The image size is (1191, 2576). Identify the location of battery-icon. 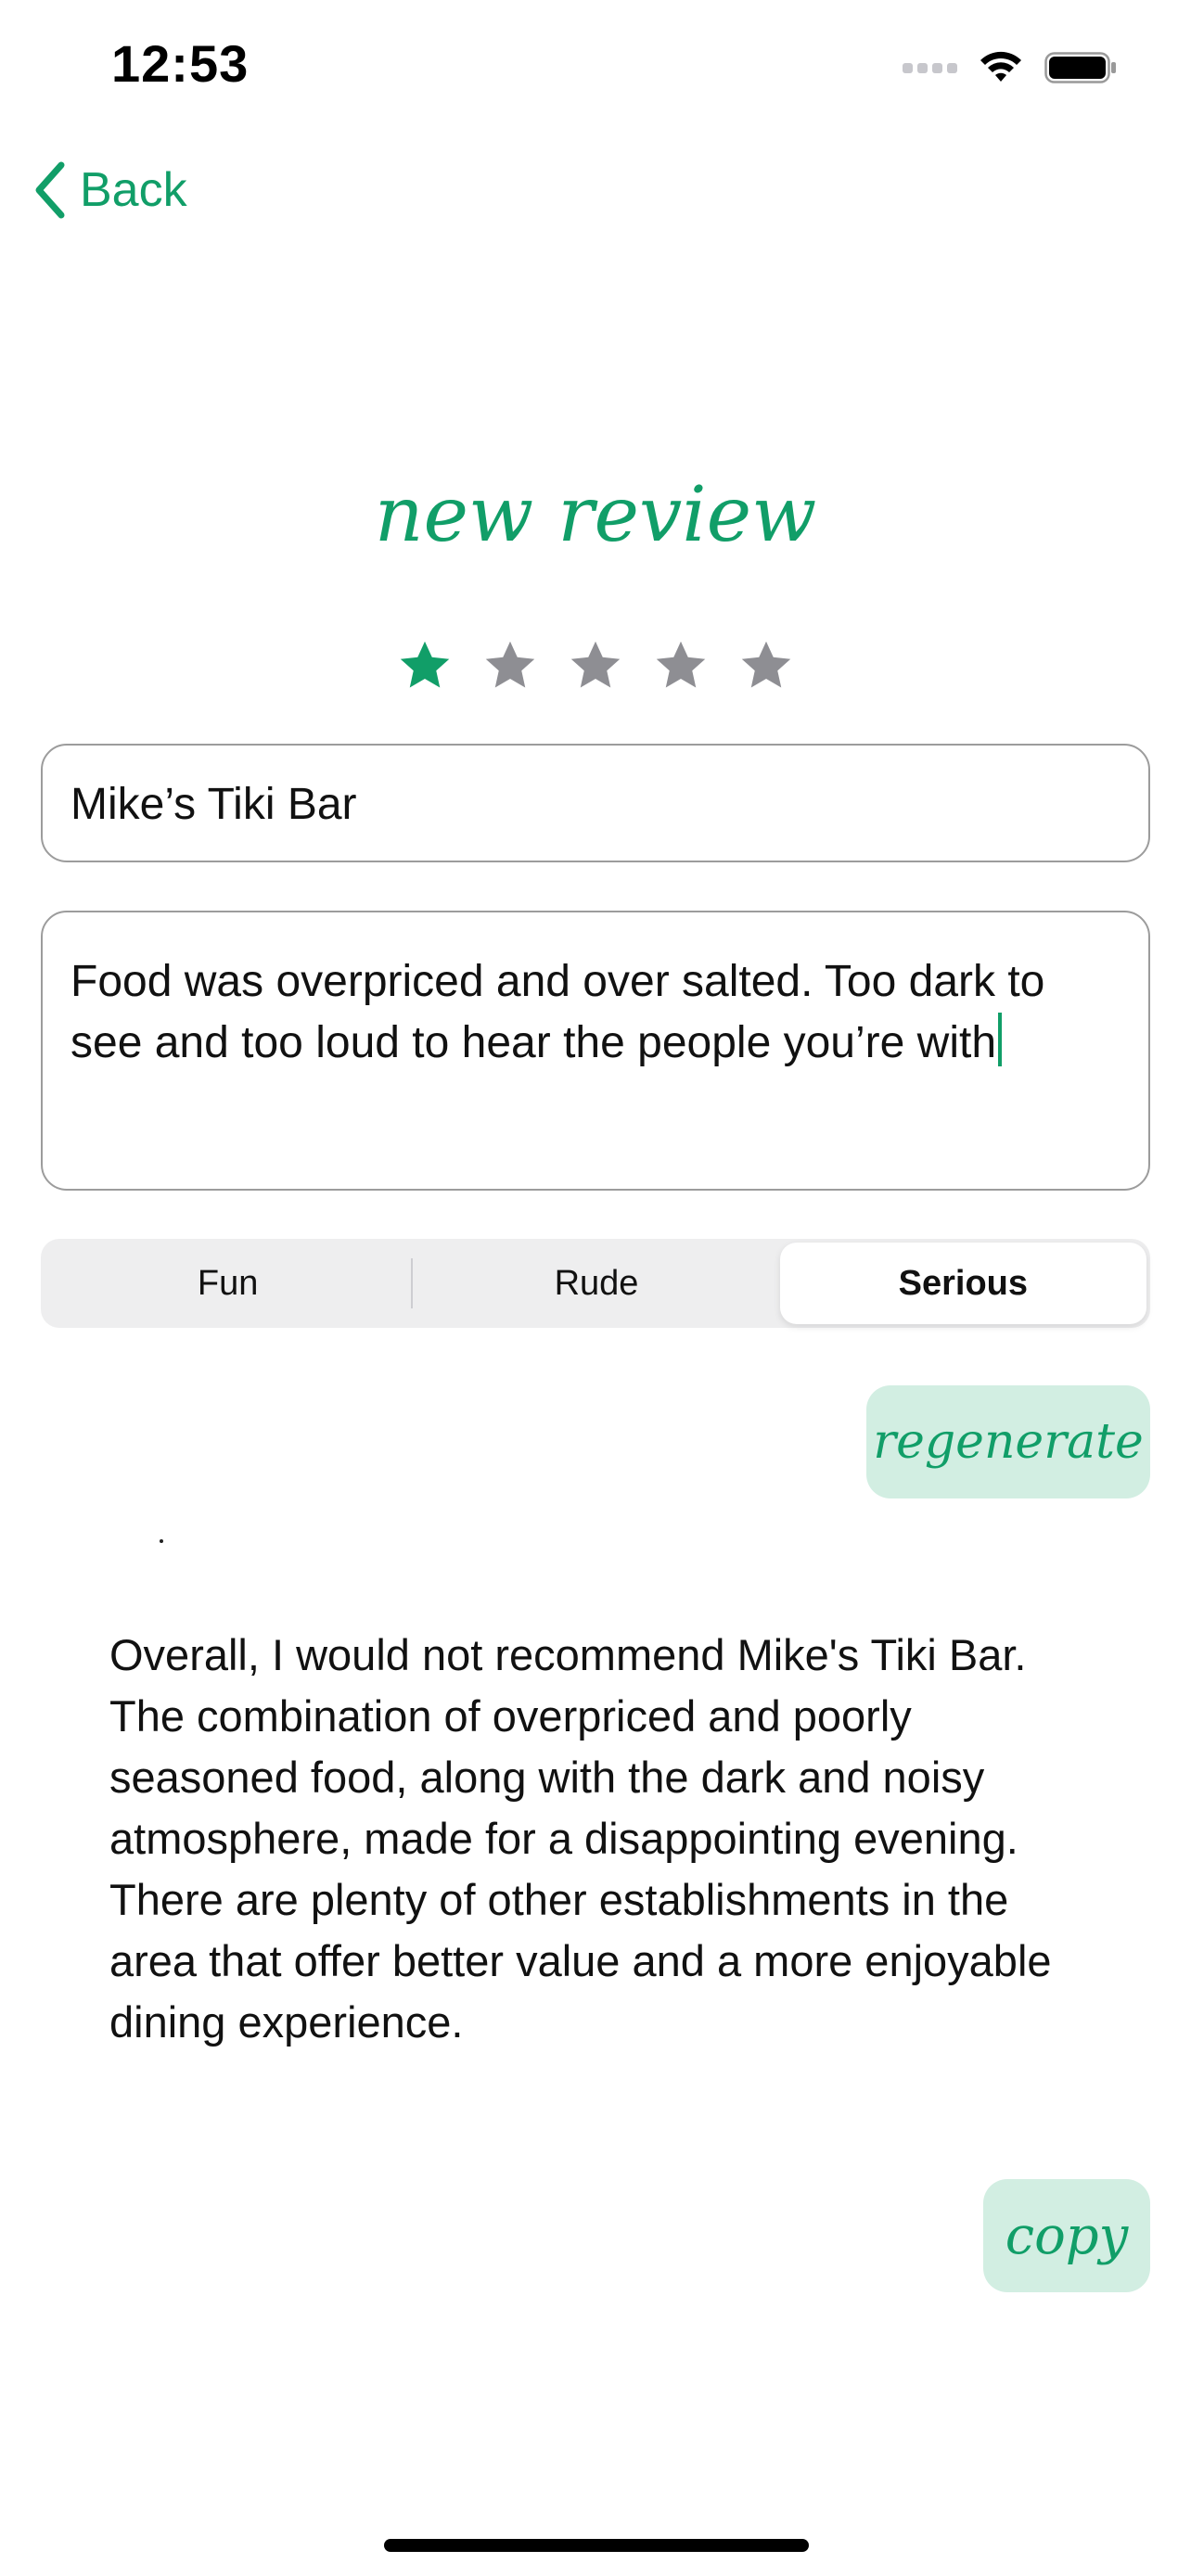
(1080, 67).